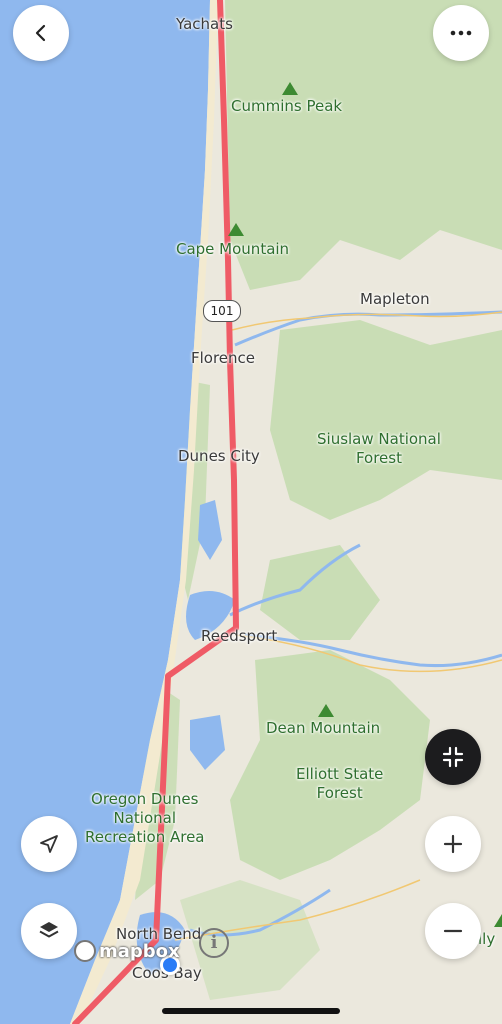 This screenshot has height=1024, width=502. Describe the element at coordinates (204, 24) in the screenshot. I see `place-label-yachats: Yachats` at that location.